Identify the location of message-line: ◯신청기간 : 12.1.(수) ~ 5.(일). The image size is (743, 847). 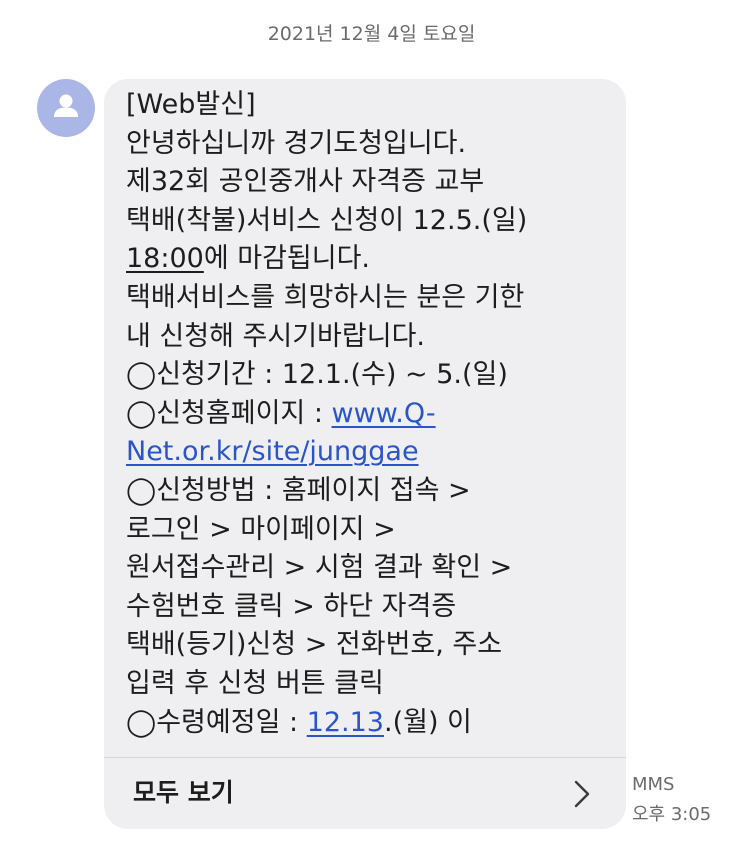
(317, 375).